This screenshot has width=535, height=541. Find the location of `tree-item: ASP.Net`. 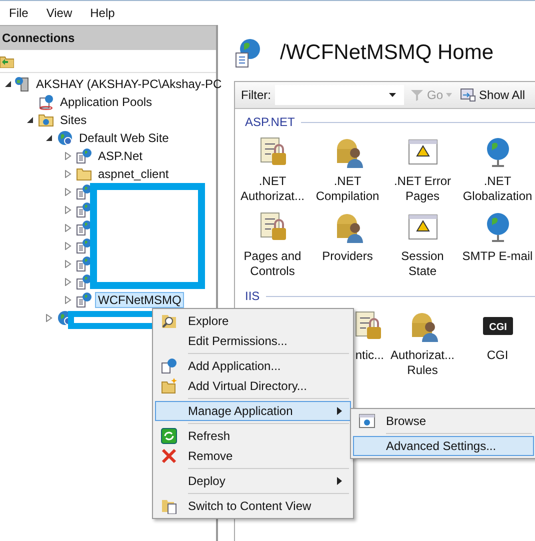

tree-item: ASP.Net is located at coordinates (120, 156).